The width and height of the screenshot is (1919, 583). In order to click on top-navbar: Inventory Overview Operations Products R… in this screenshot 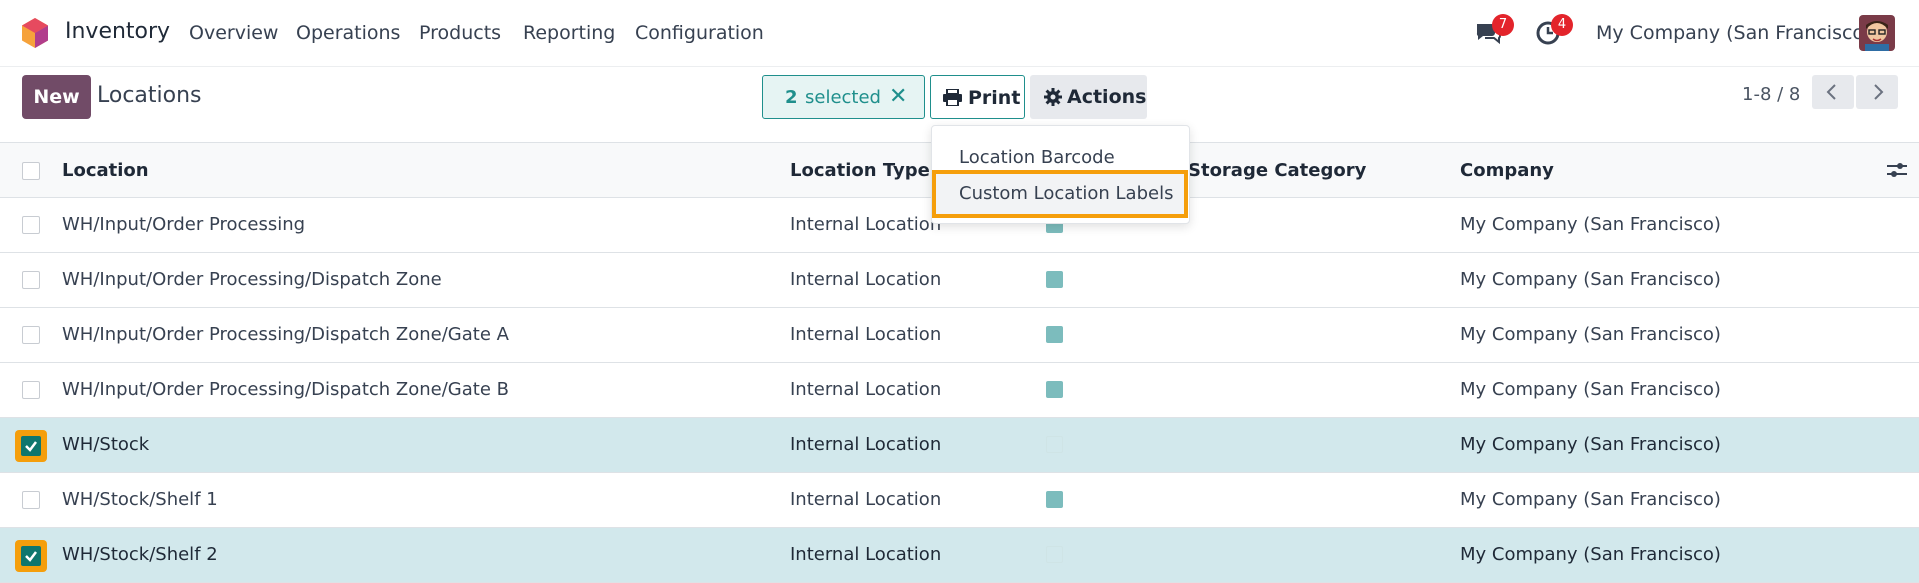, I will do `click(959, 33)`.